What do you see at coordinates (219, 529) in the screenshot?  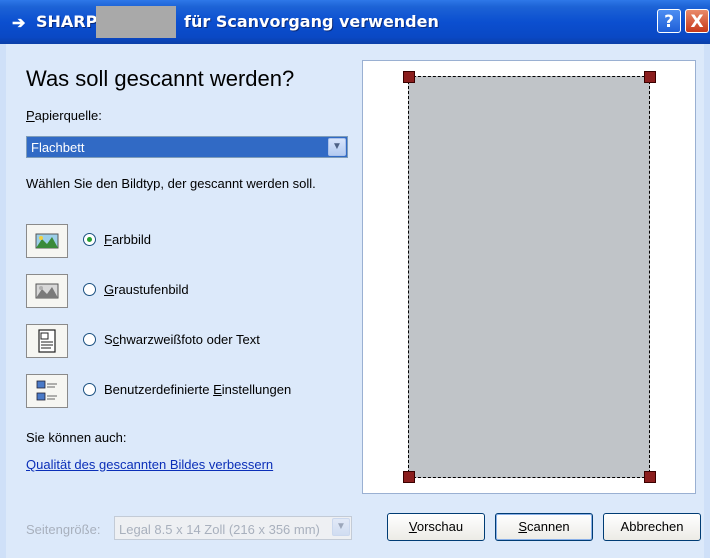 I see `page-size-value: Legal 8.5 x 14 Zoll (216 x 356 mm)` at bounding box center [219, 529].